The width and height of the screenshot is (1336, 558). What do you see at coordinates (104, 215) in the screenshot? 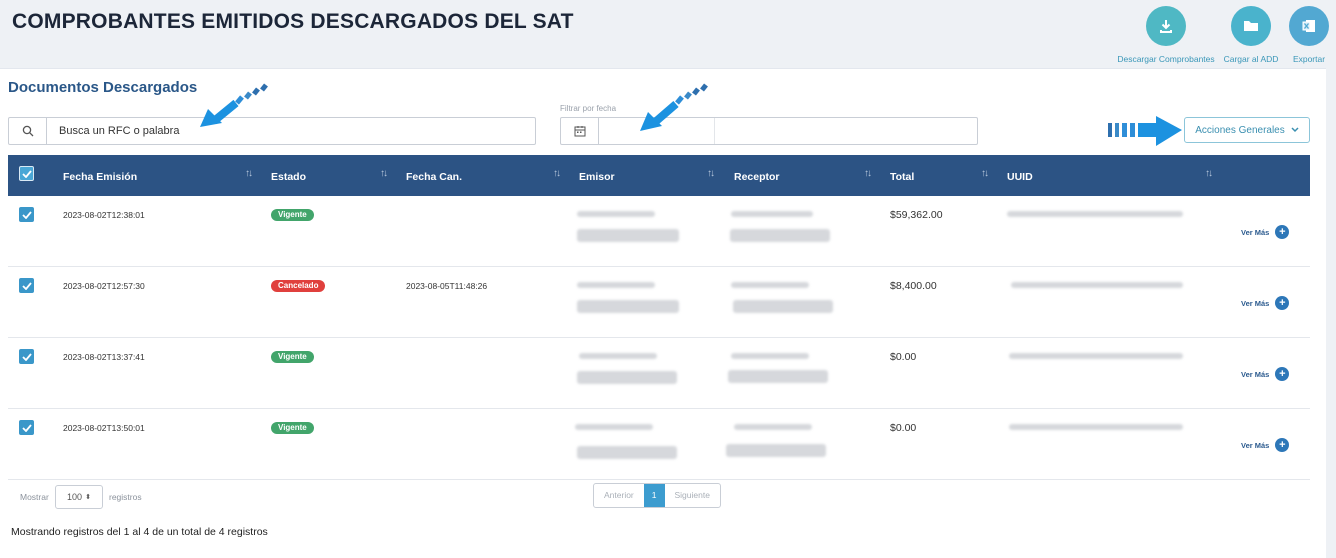
I see `fecha-emision: 2023-08-02T12:38:01` at bounding box center [104, 215].